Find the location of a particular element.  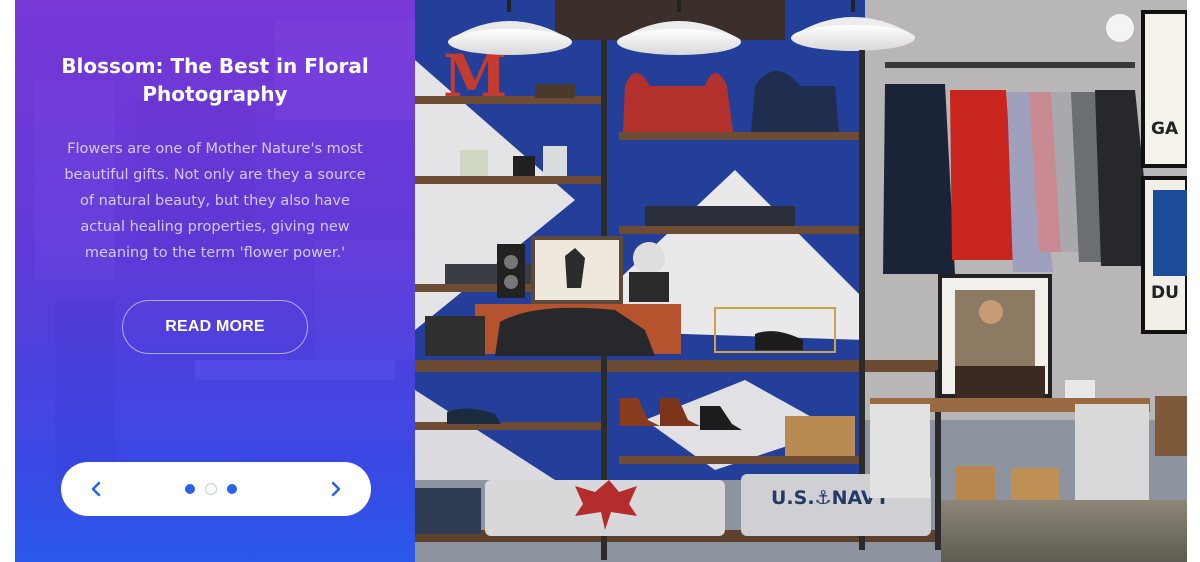

slide-title: Blossom: The Best in Floral Photography is located at coordinates (215, 80).